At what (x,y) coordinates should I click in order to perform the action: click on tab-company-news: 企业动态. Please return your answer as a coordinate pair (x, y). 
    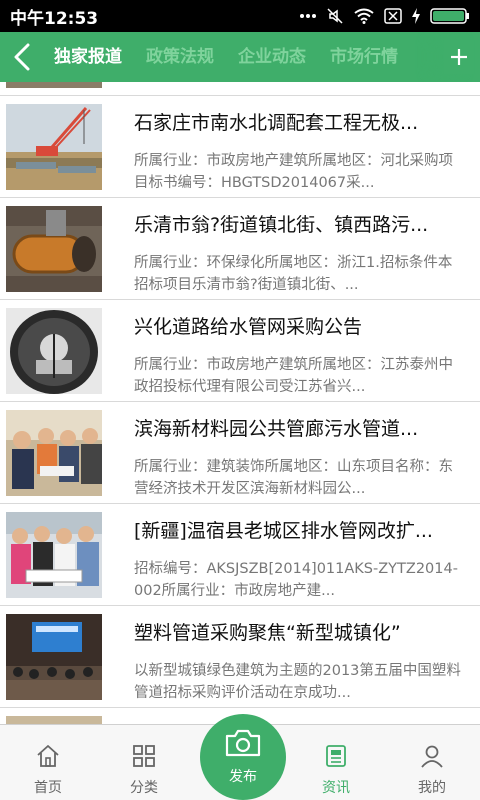
    Looking at the image, I should click on (272, 57).